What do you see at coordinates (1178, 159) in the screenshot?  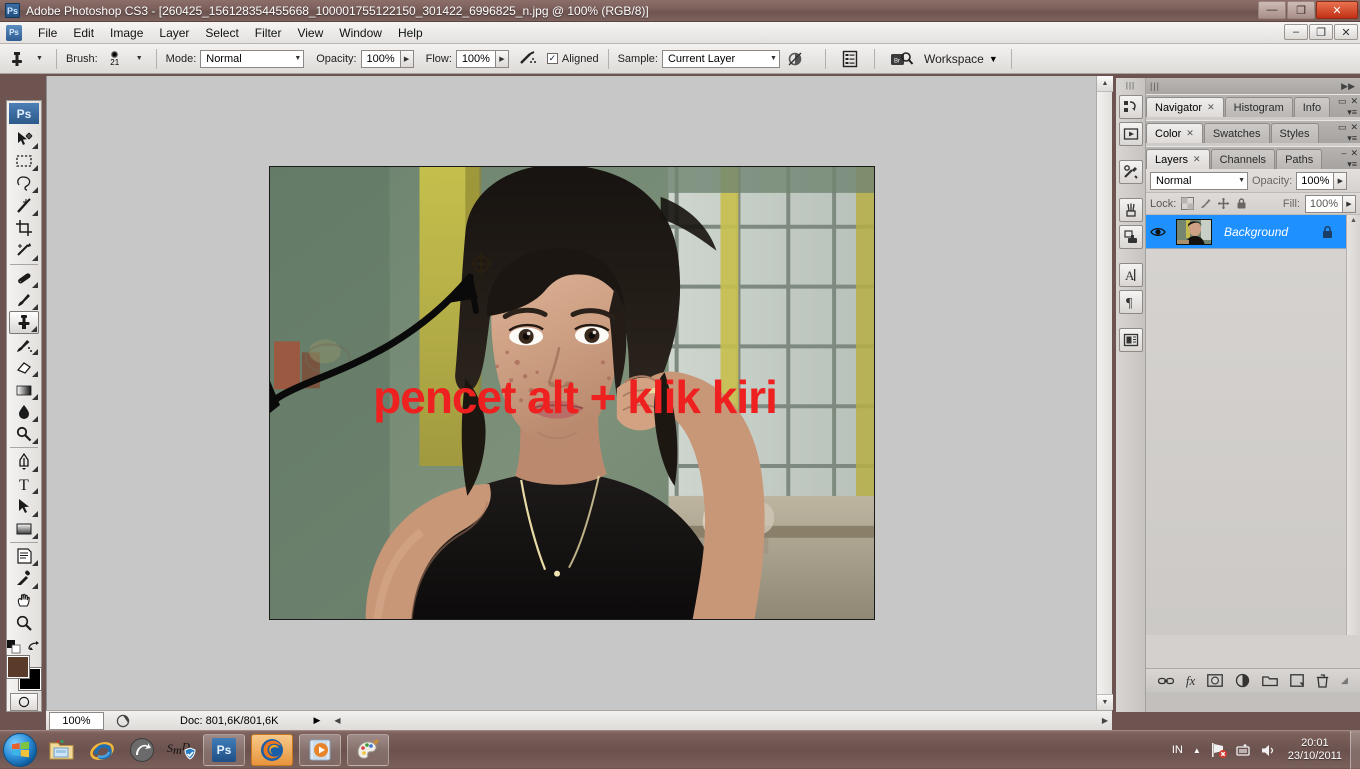 I see `tab-layers: Layers ✕` at bounding box center [1178, 159].